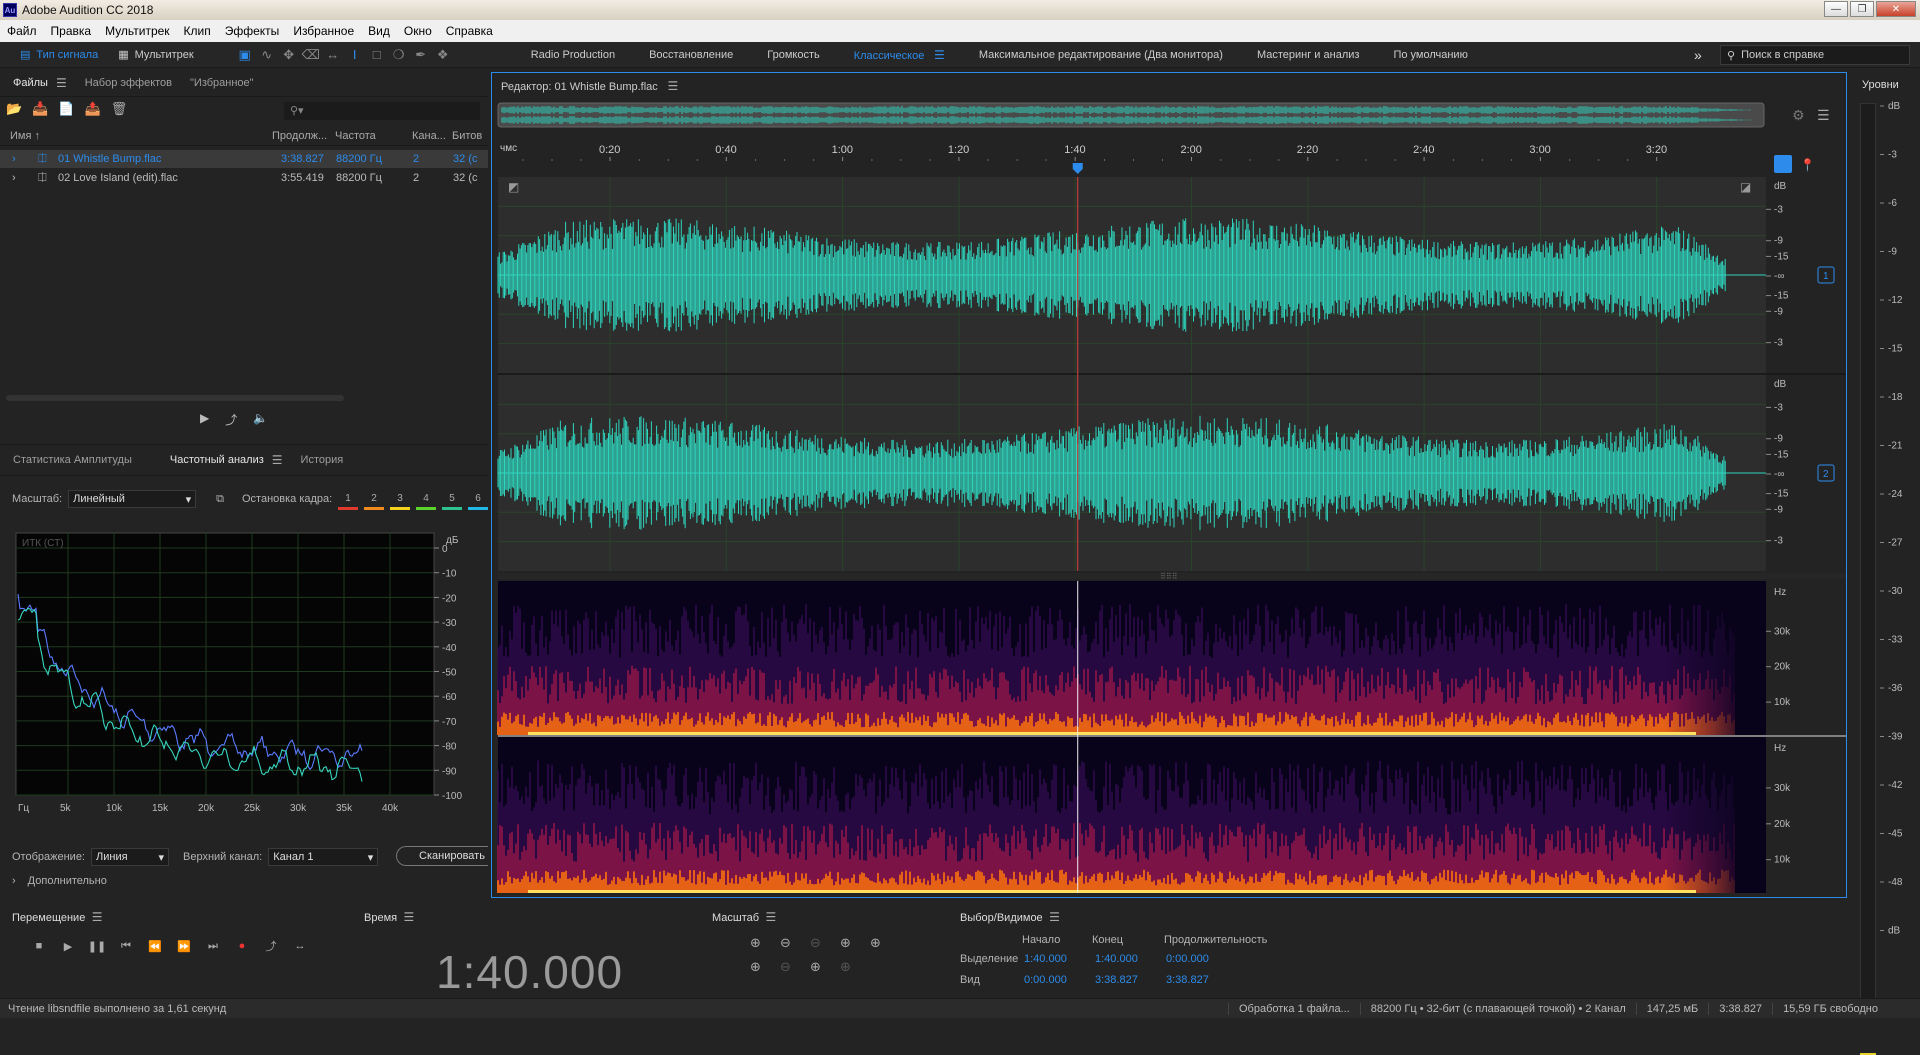 This screenshot has height=1055, width=1920. Describe the element at coordinates (478, 498) in the screenshot. I see `freeze-frame-6-button: 6` at that location.